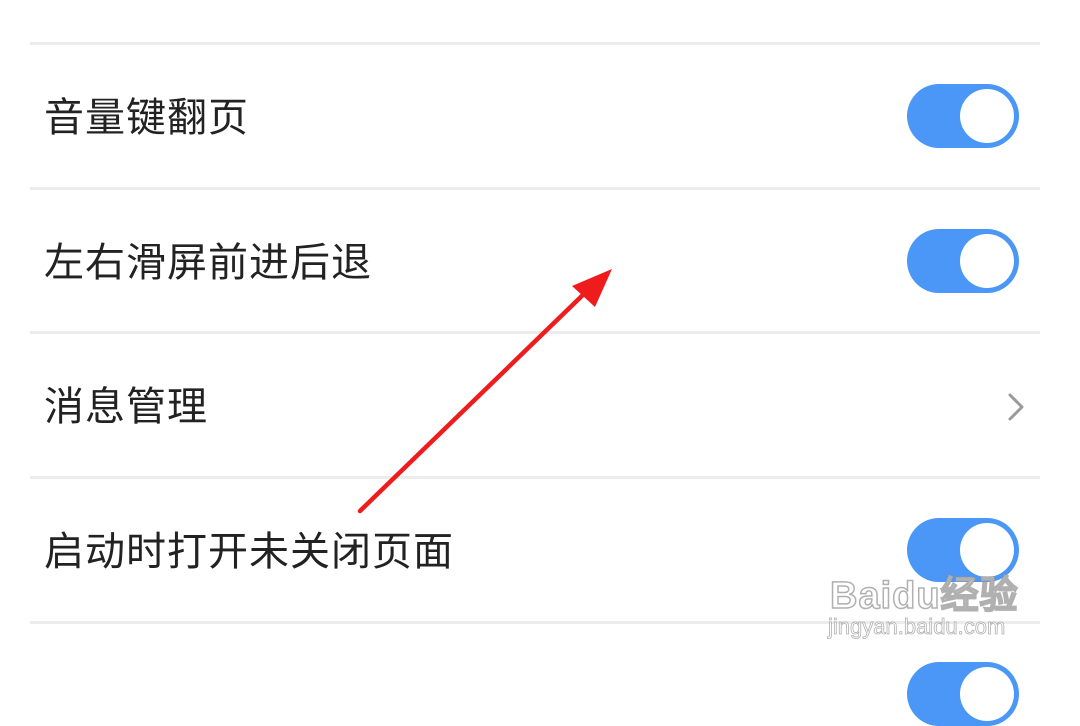  I want to click on next-setting-toggle, so click(963, 694).